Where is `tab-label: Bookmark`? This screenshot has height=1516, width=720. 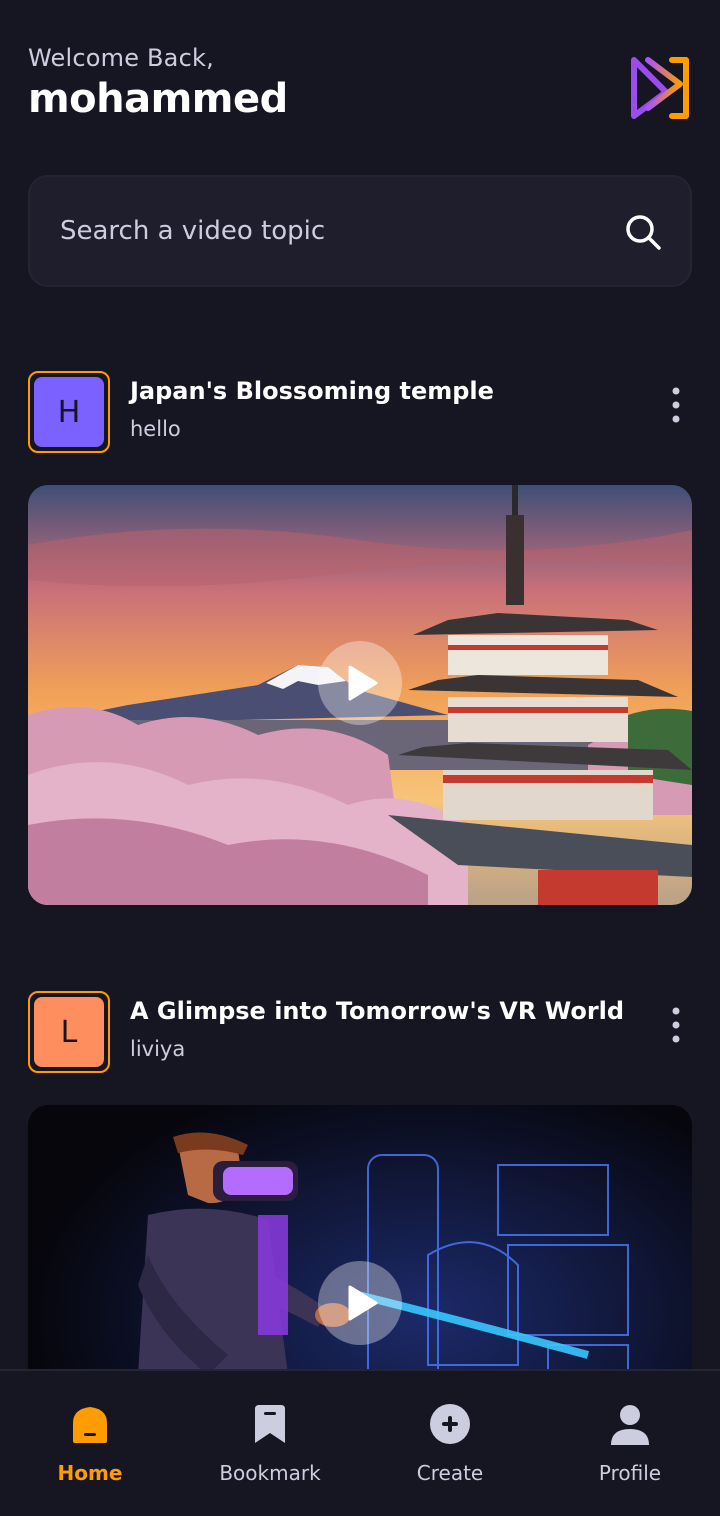
tab-label: Bookmark is located at coordinates (270, 1473).